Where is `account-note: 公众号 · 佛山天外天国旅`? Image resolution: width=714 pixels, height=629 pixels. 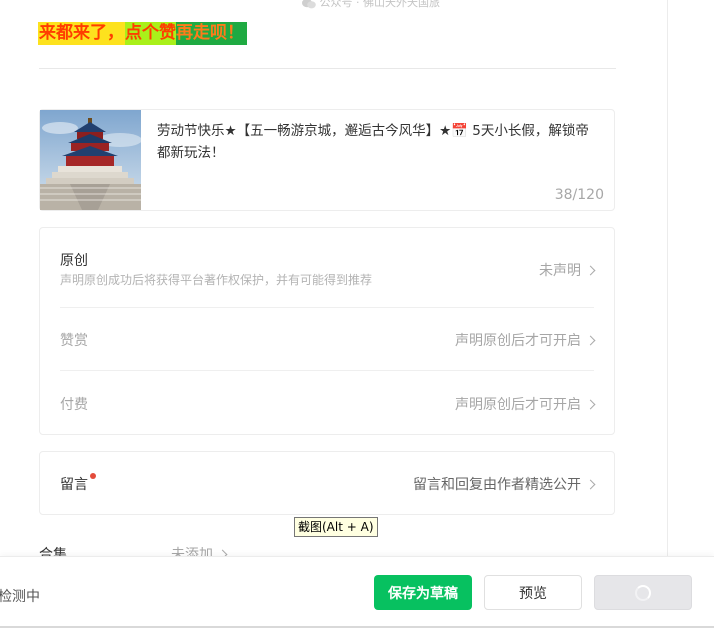 account-note: 公众号 · 佛山天外天国旅 is located at coordinates (371, 5).